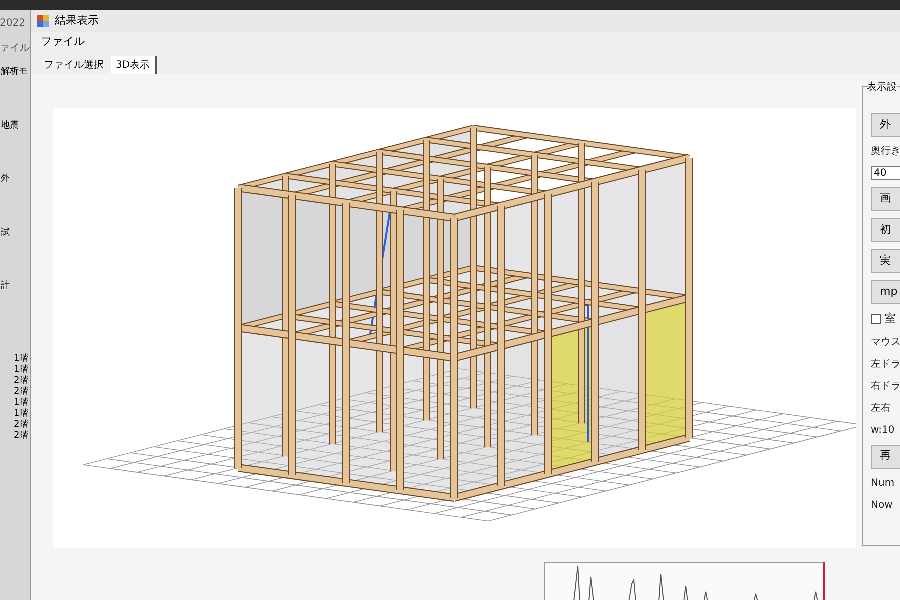 The width and height of the screenshot is (900, 600). What do you see at coordinates (885, 152) in the screenshot?
I see `settings-label: 奥行き` at bounding box center [885, 152].